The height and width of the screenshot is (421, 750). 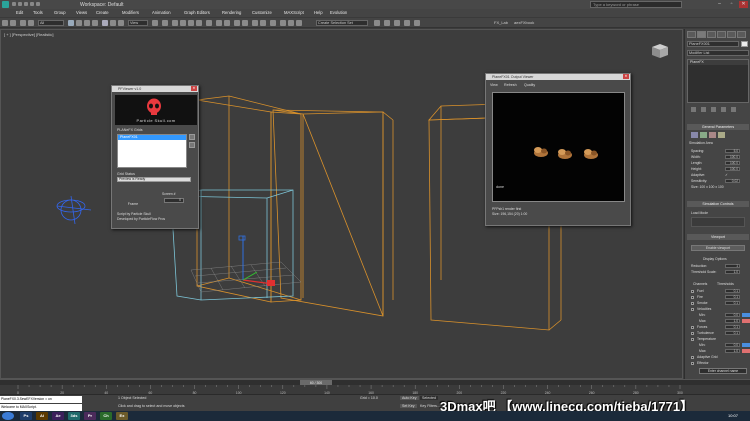 I want to click on spinner-snap-icon, so click(x=199, y=23).